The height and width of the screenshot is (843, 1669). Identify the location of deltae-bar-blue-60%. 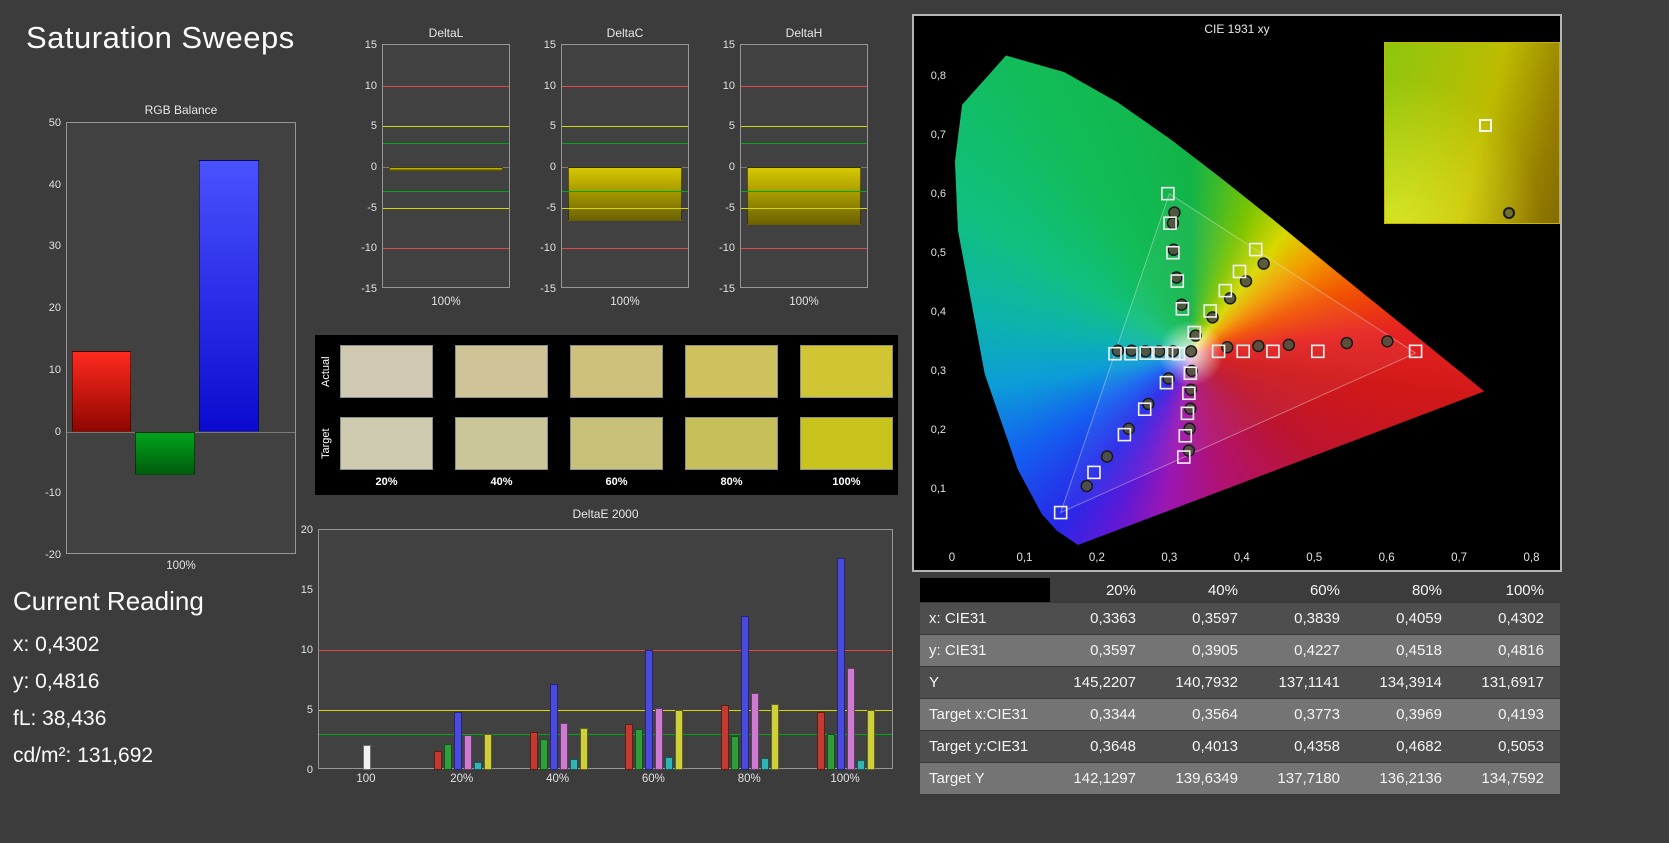
(649, 710).